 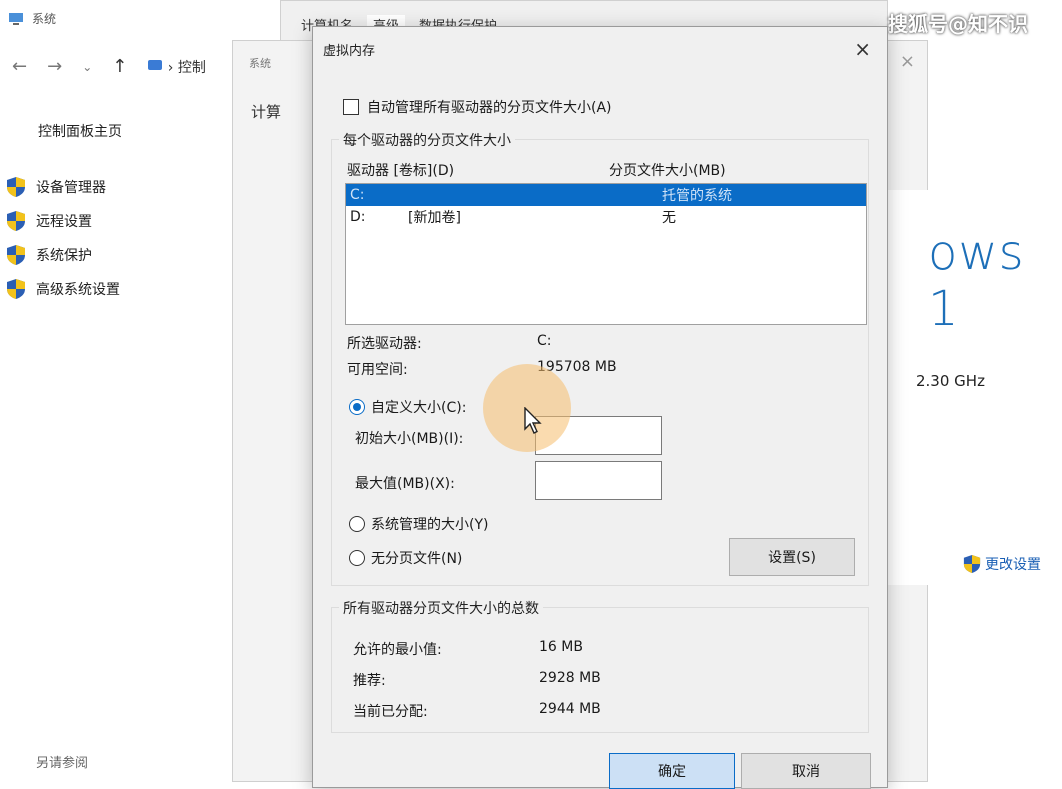 What do you see at coordinates (544, 341) in the screenshot?
I see `selected-drive-value: C:` at bounding box center [544, 341].